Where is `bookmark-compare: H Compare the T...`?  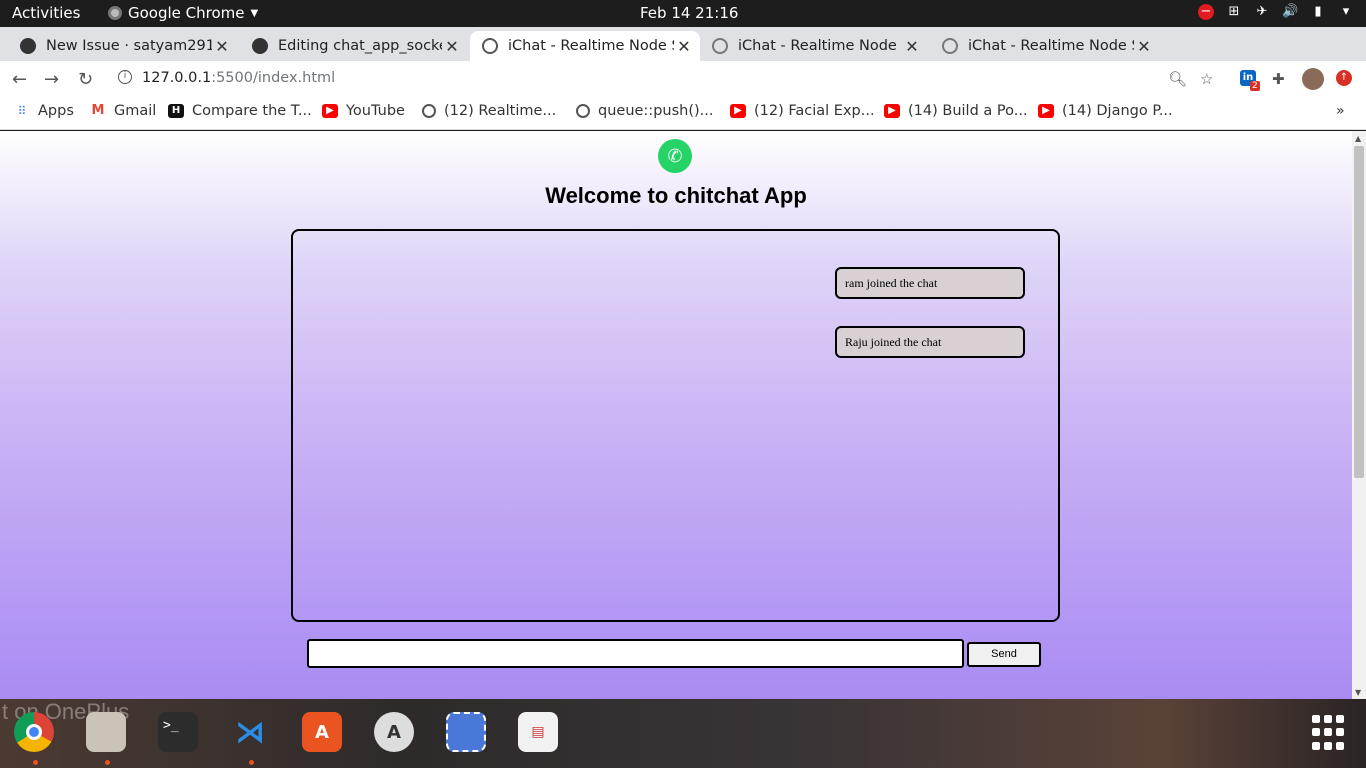 bookmark-compare: H Compare the T... is located at coordinates (240, 111).